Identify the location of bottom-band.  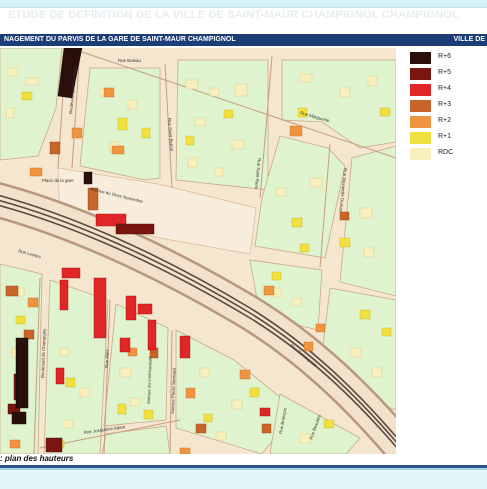
(243, 478).